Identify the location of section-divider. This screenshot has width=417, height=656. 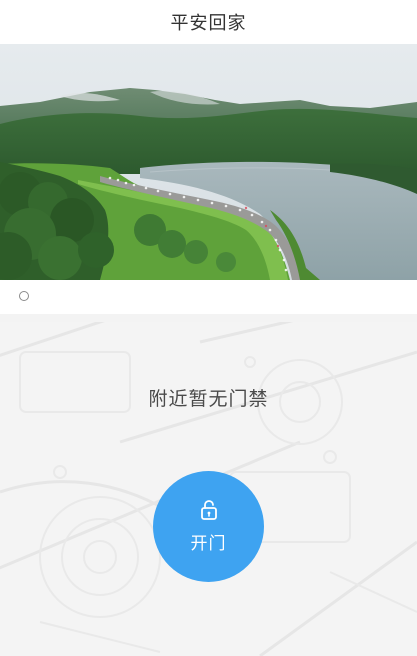
(208, 318).